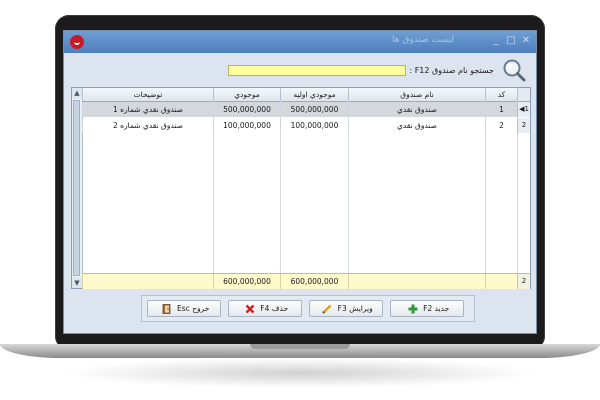 This screenshot has width=600, height=400. Describe the element at coordinates (436, 308) in the screenshot. I see `new-button-label: جديد F2` at that location.